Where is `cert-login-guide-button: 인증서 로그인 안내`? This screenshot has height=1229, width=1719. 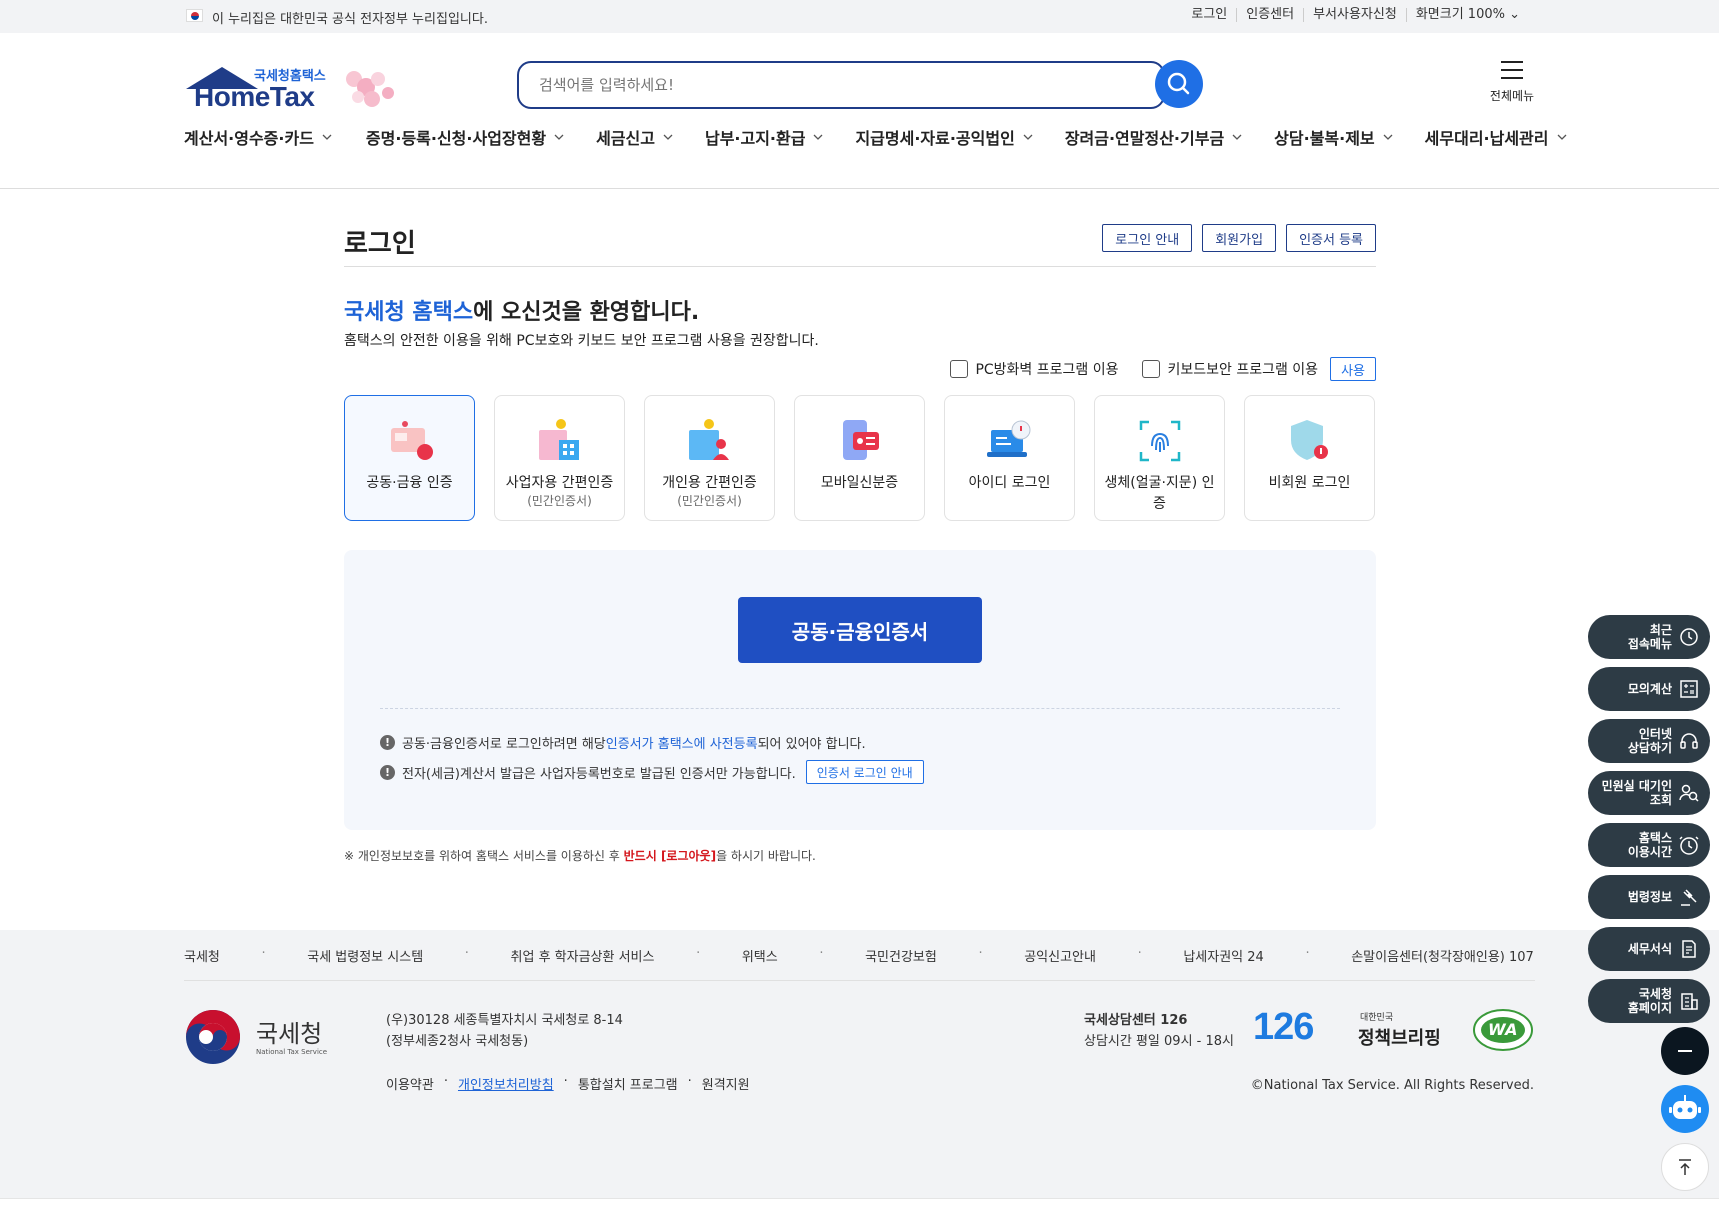
cert-login-guide-button: 인증서 로그인 안내 is located at coordinates (864, 772).